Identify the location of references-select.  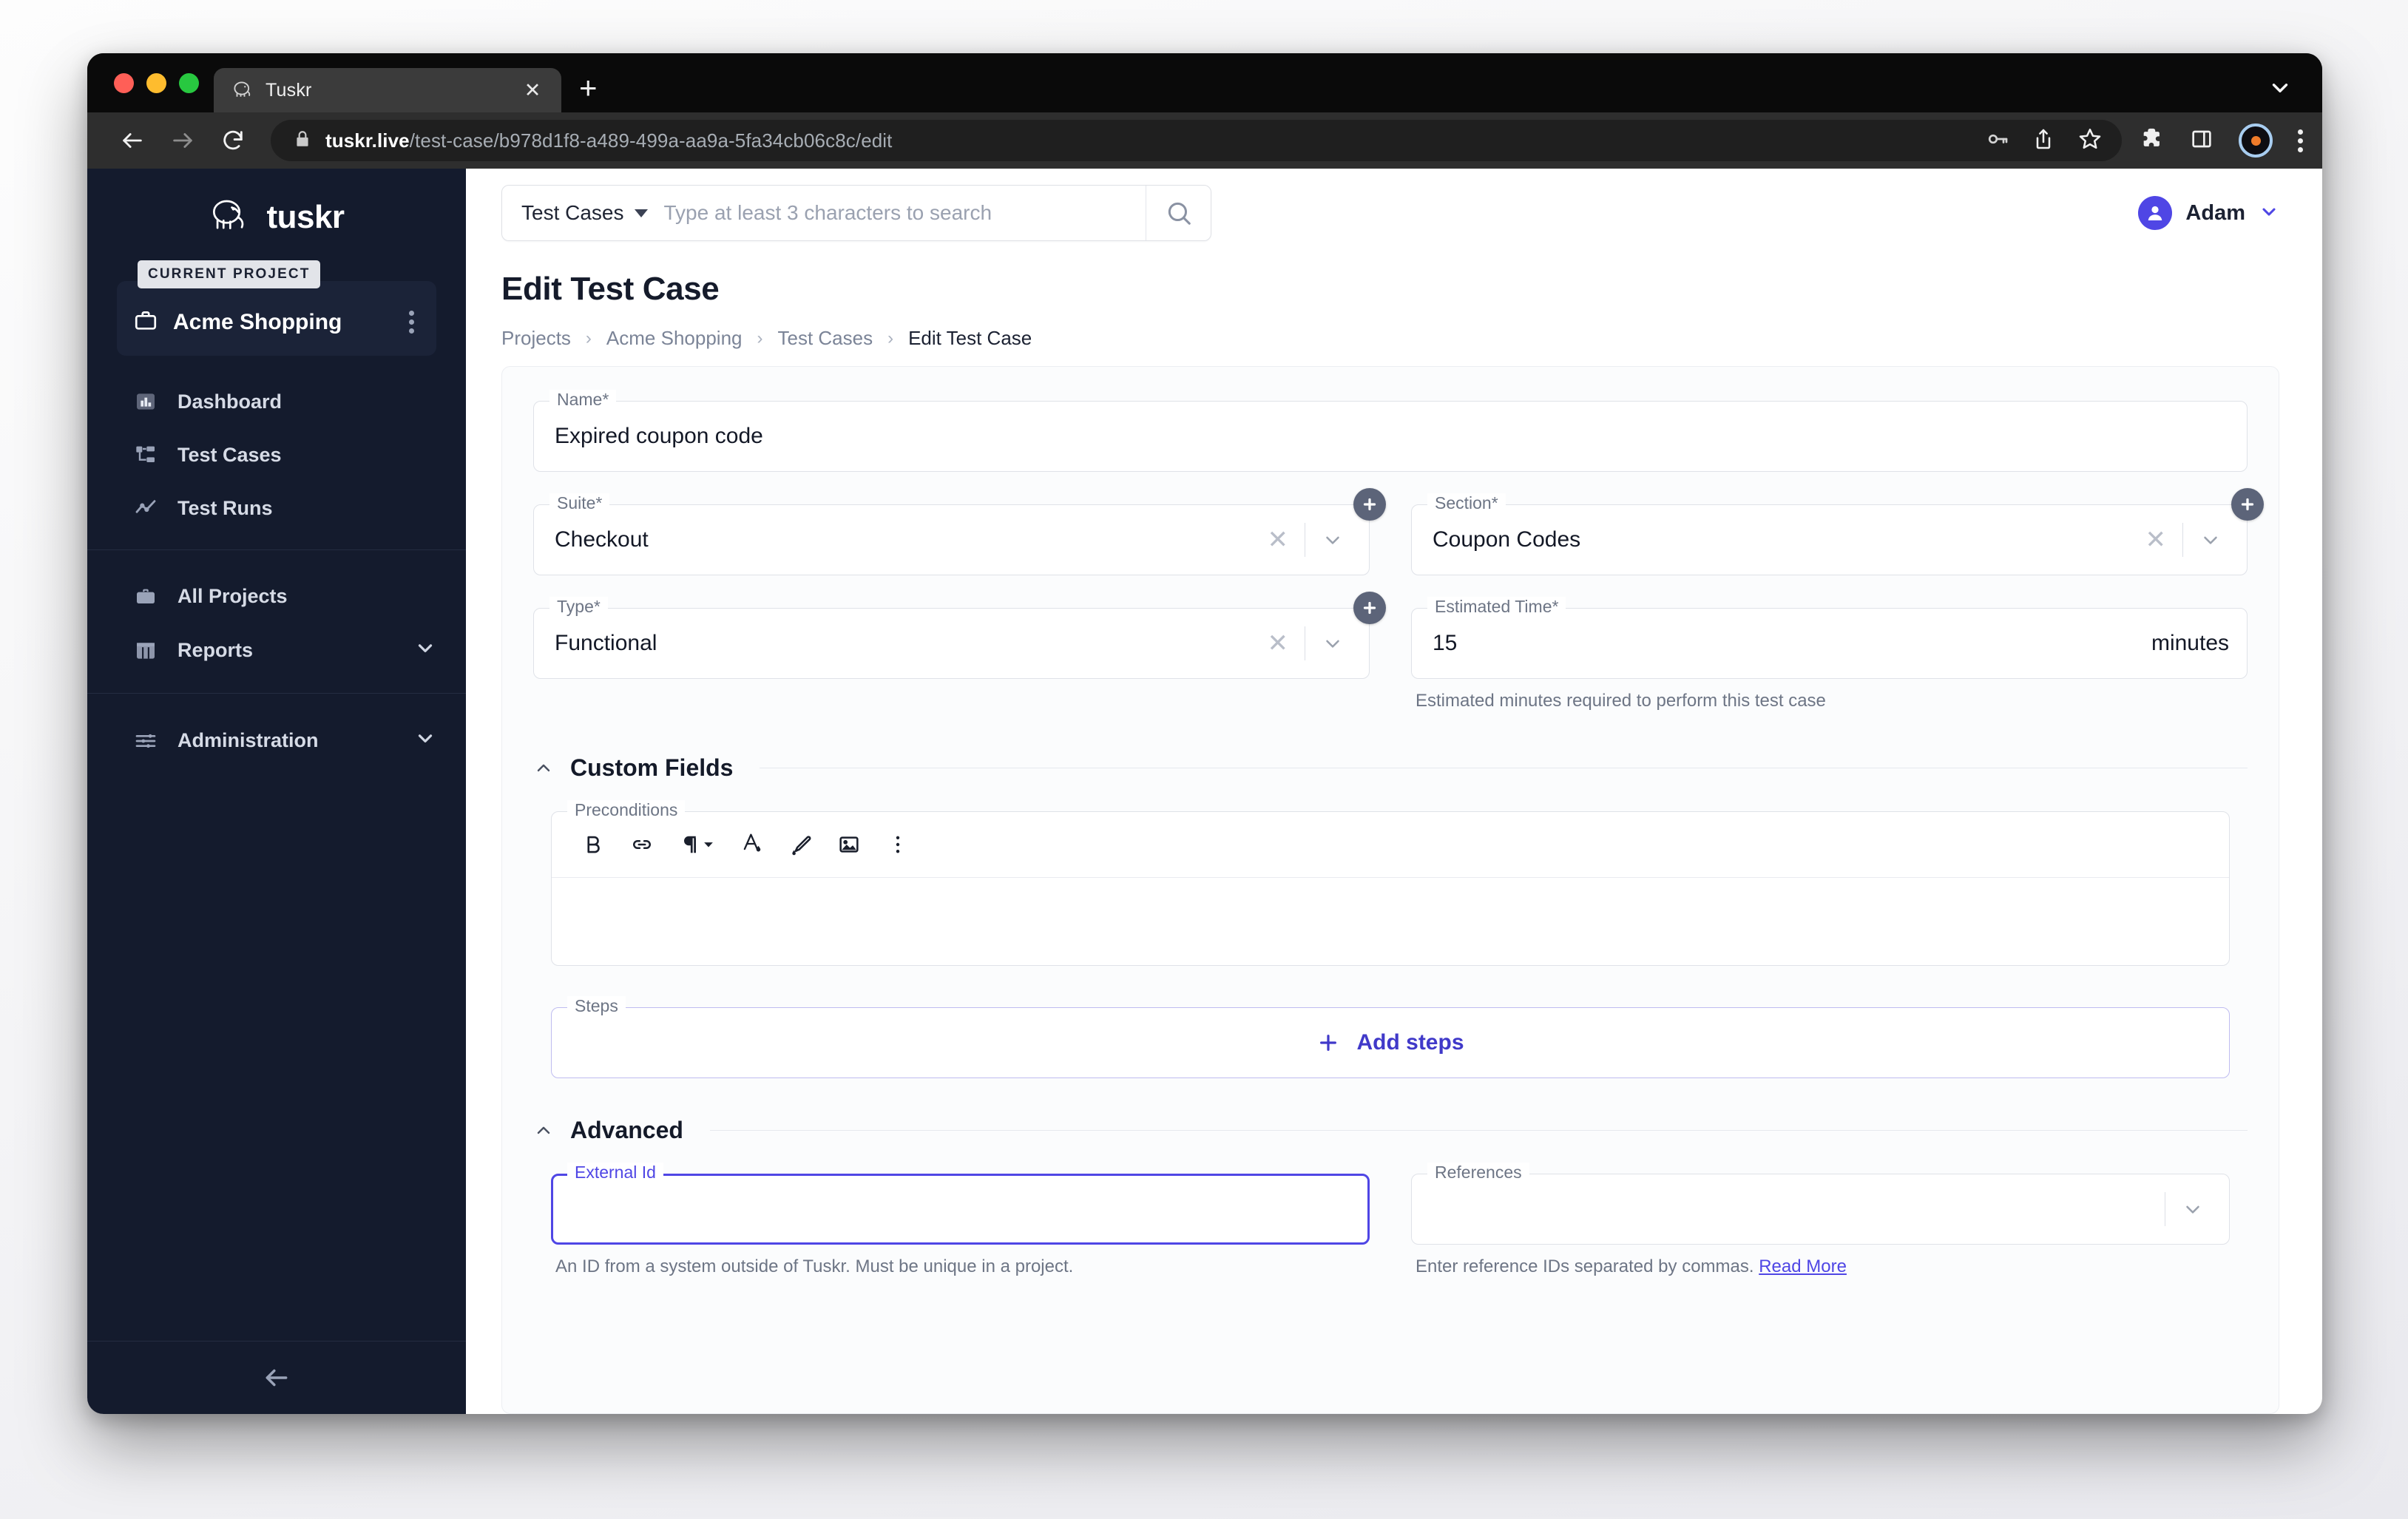
(1820, 1209).